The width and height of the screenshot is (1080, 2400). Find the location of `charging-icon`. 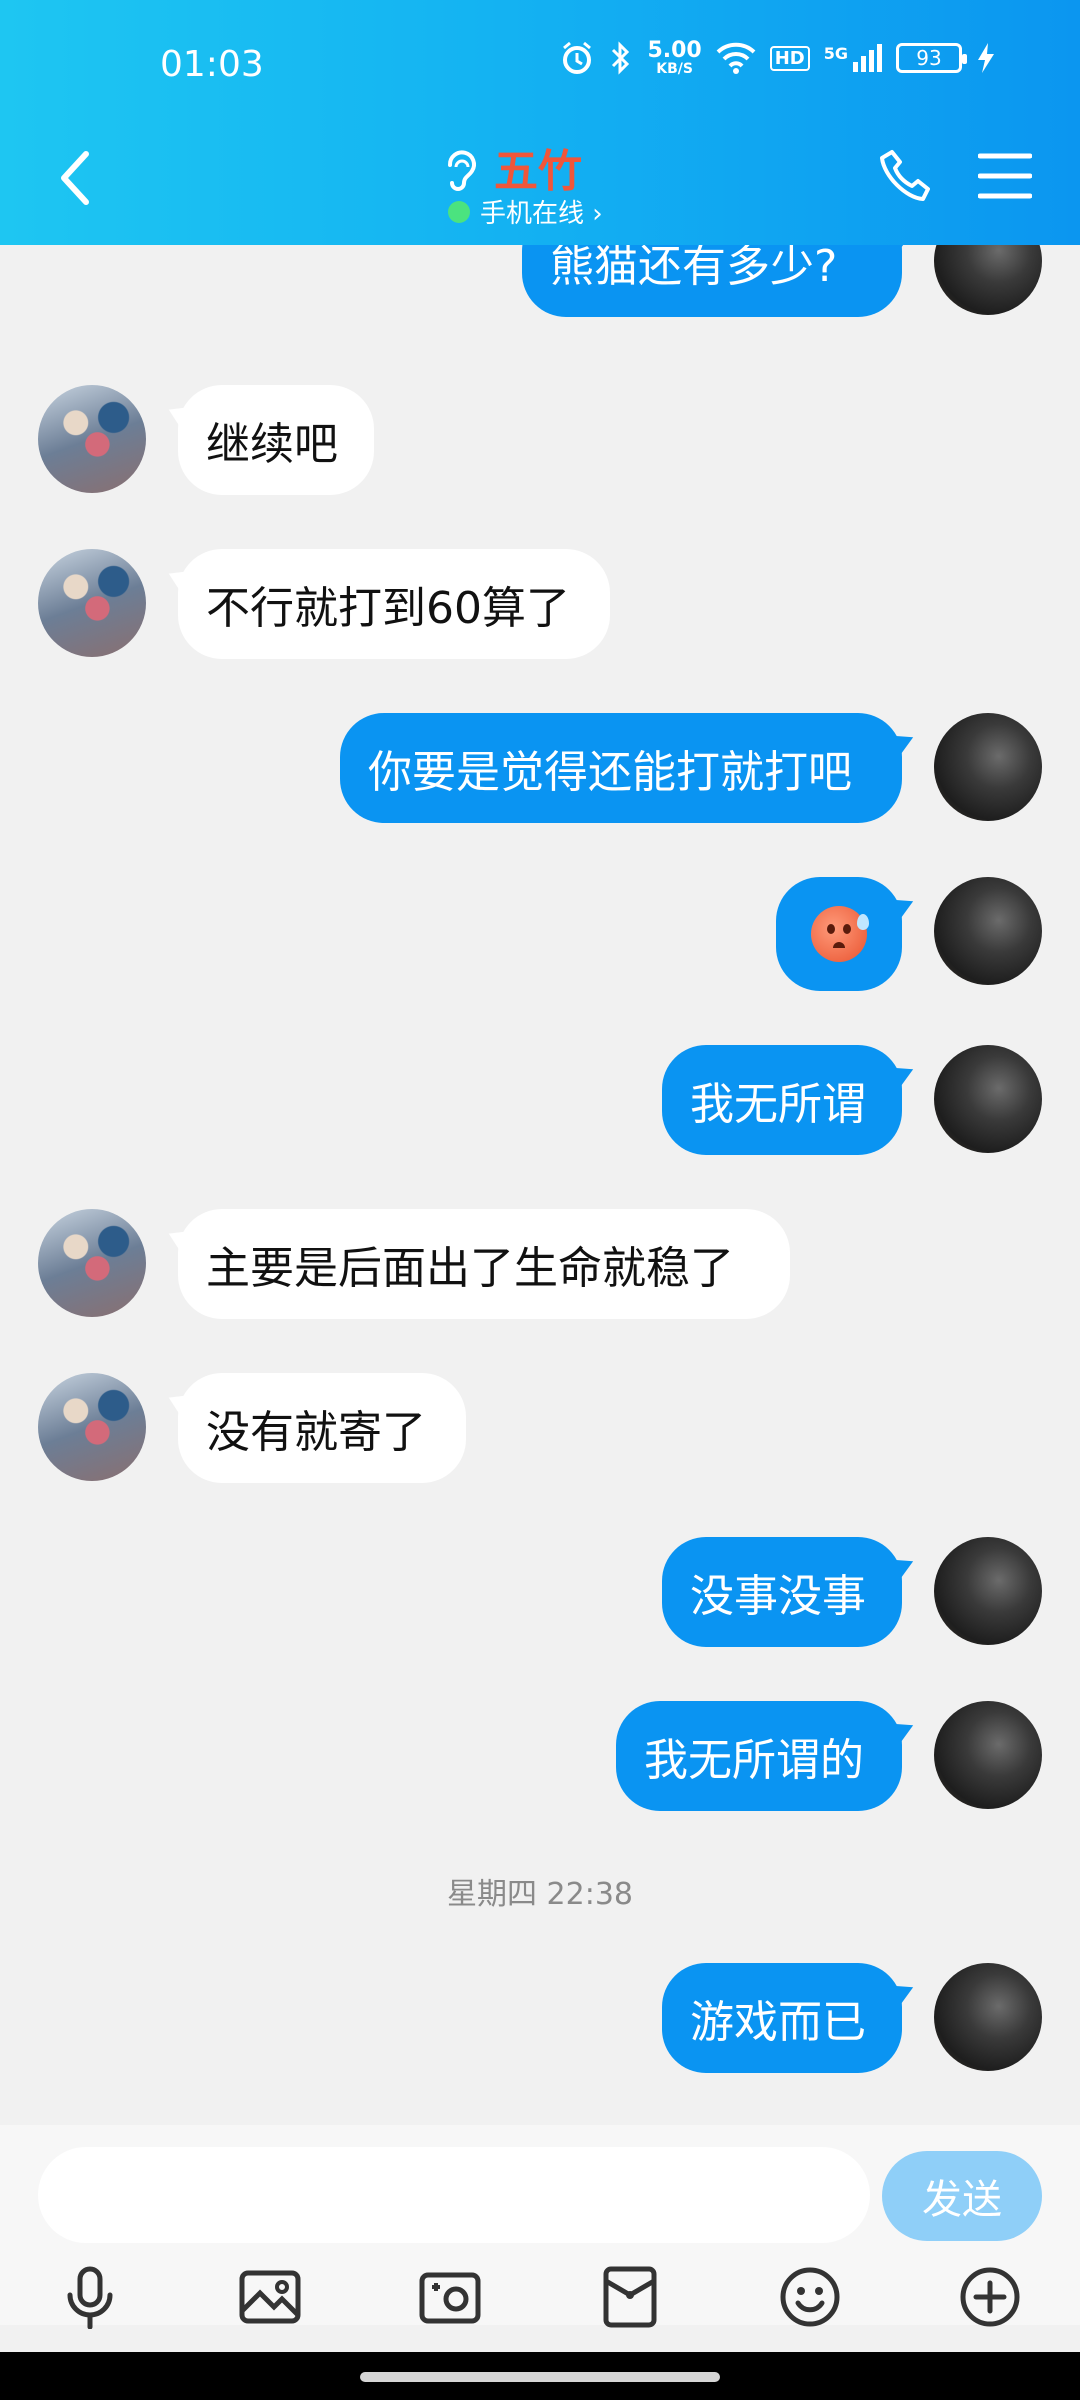

charging-icon is located at coordinates (986, 58).